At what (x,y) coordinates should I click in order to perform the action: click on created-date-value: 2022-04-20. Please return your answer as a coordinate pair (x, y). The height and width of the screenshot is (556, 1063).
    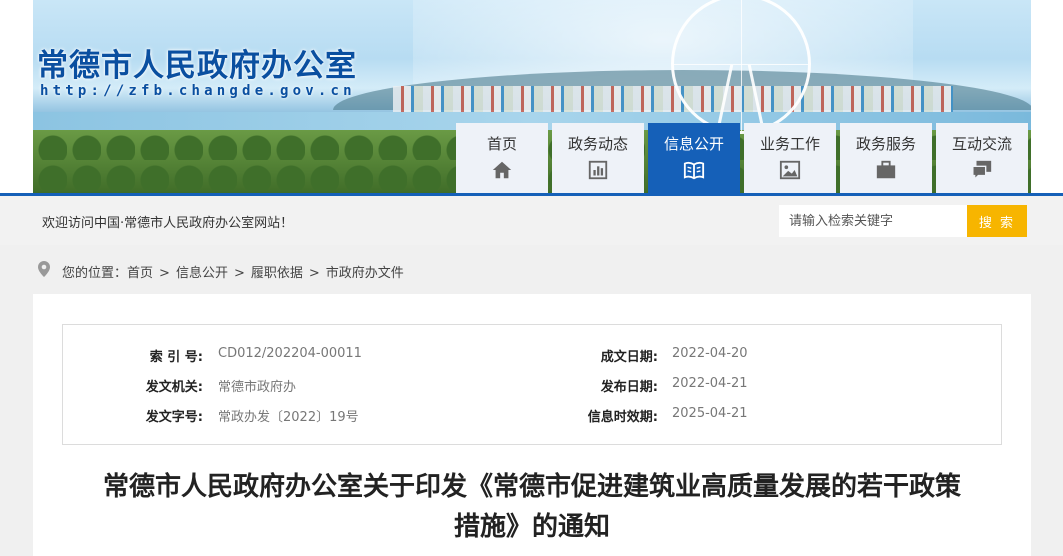
    Looking at the image, I should click on (710, 353).